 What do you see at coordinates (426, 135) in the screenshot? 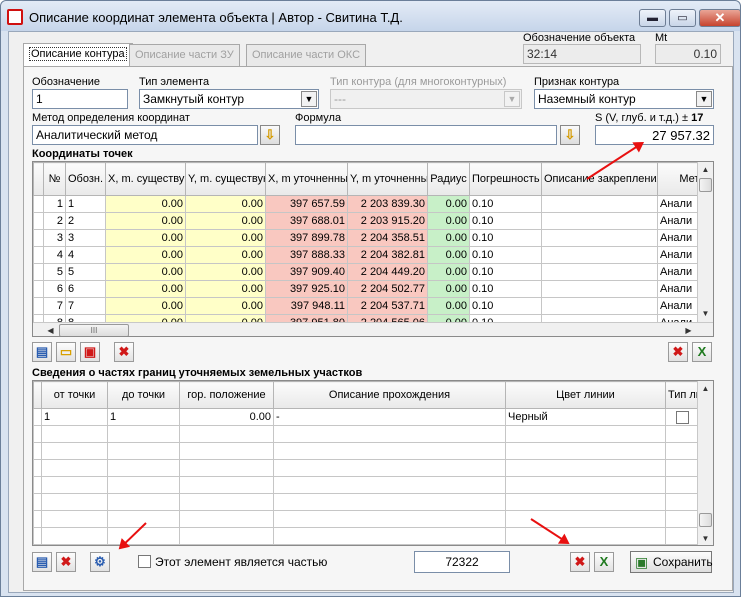
I see `formula-input` at bounding box center [426, 135].